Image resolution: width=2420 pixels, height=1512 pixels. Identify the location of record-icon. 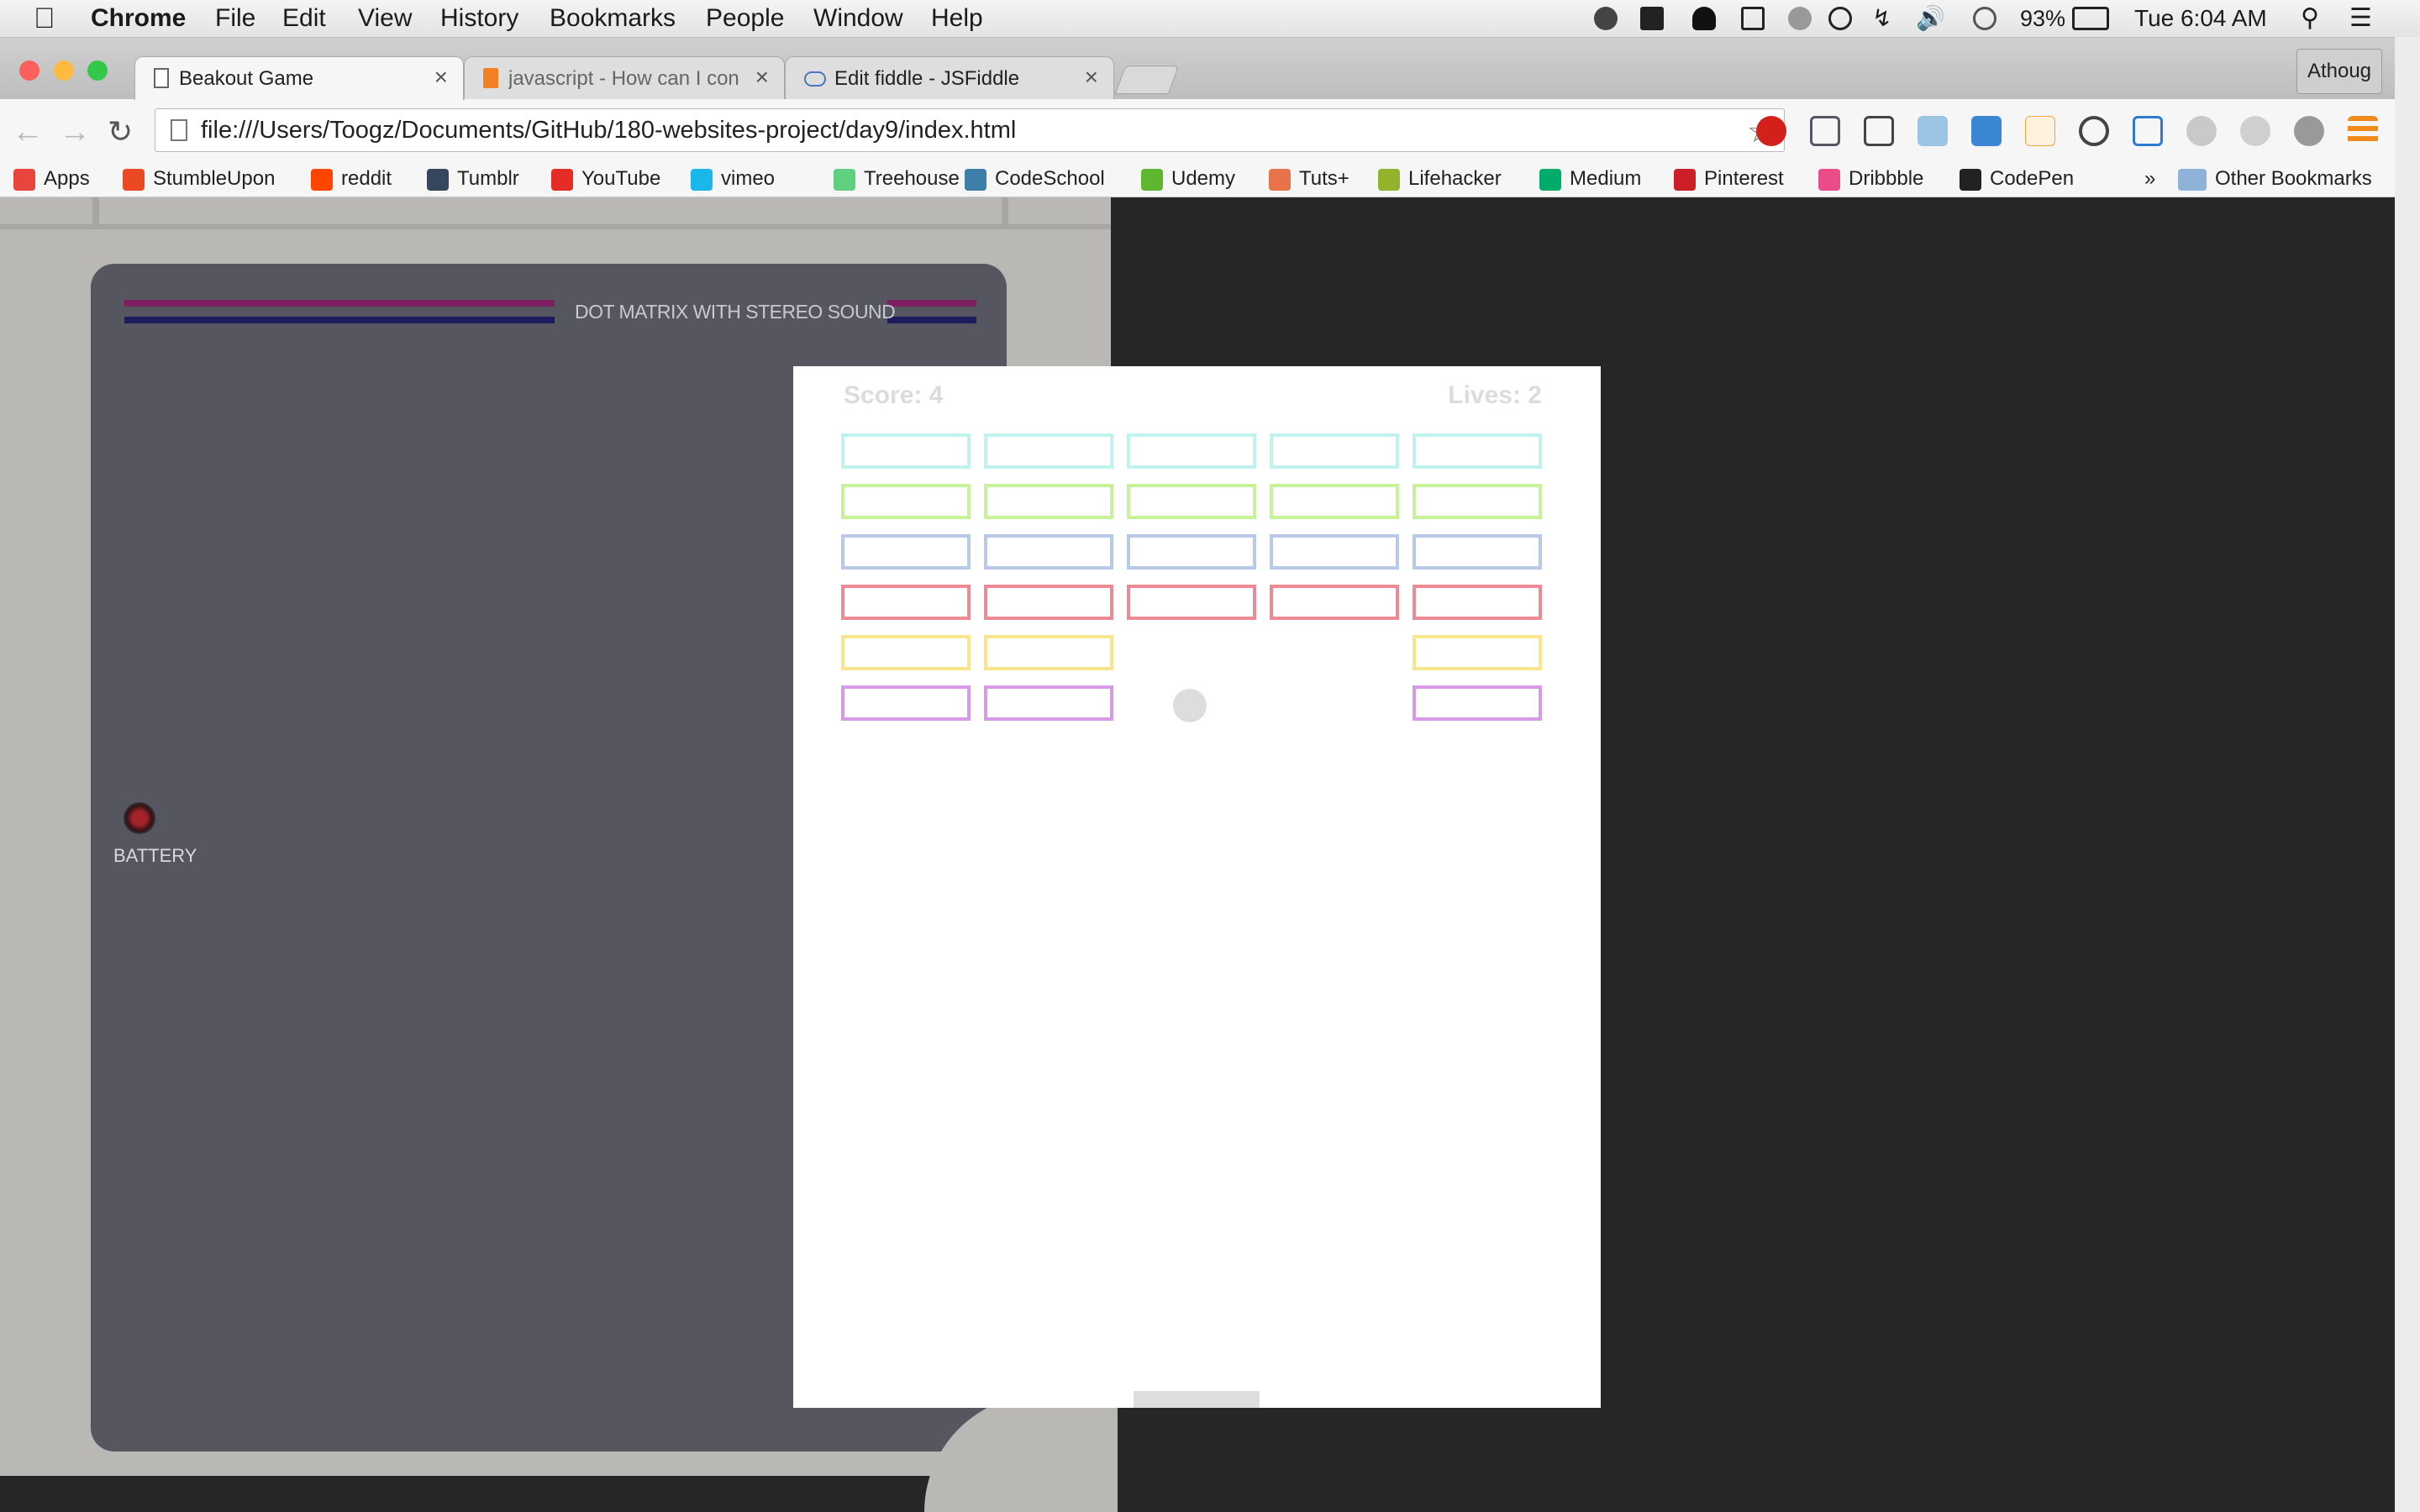
(2094, 131).